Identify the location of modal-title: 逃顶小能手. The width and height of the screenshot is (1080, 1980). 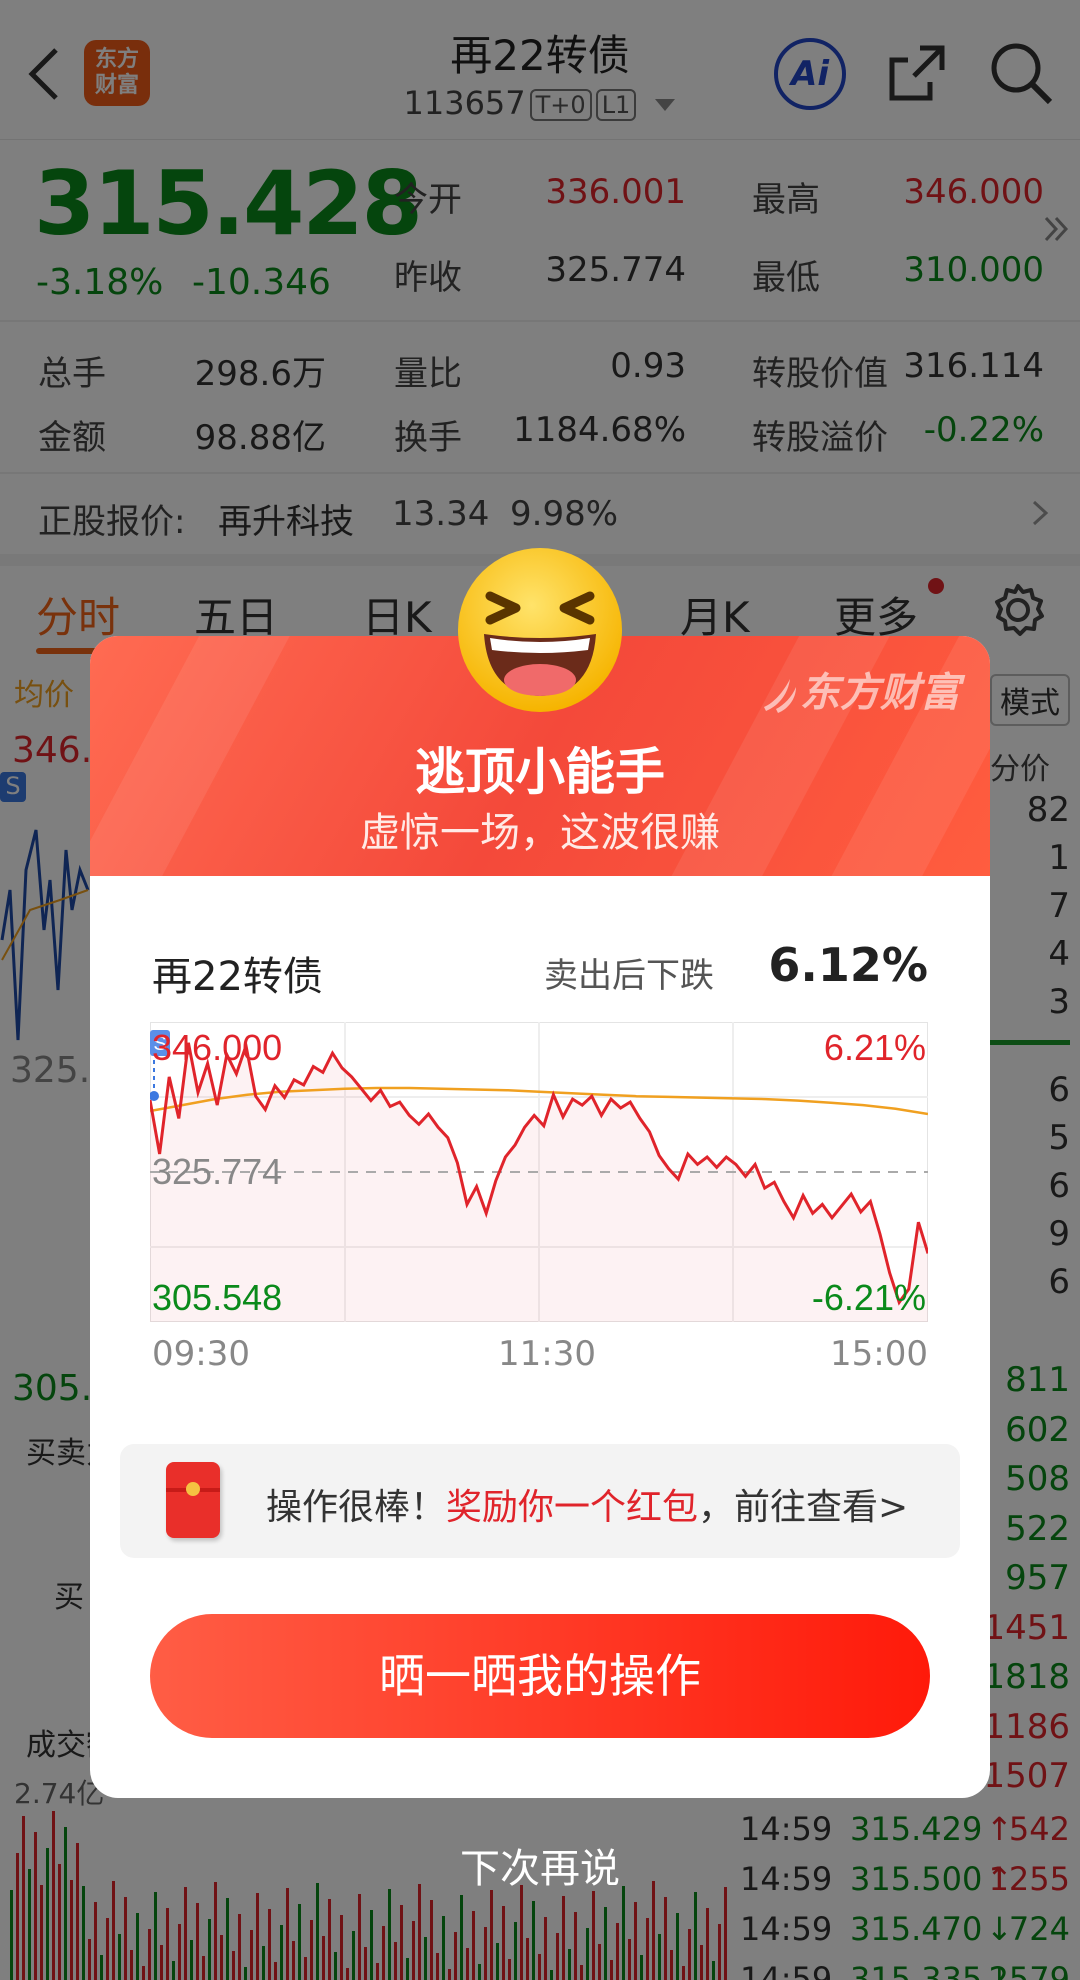
(540, 772).